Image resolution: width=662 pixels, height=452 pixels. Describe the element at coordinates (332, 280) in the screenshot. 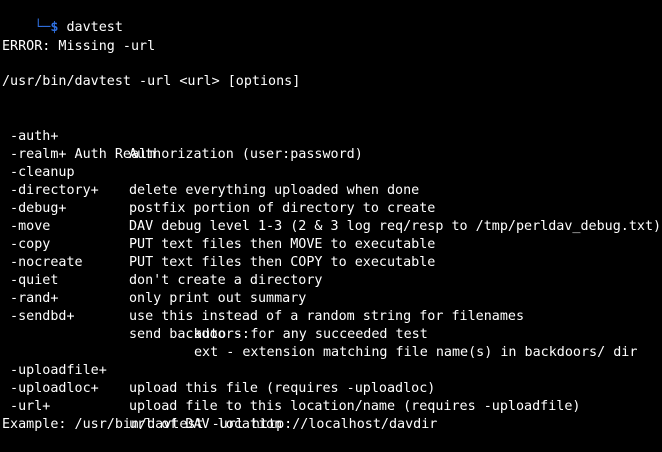

I see `option-row-quiet: -quiet only print out summary` at that location.